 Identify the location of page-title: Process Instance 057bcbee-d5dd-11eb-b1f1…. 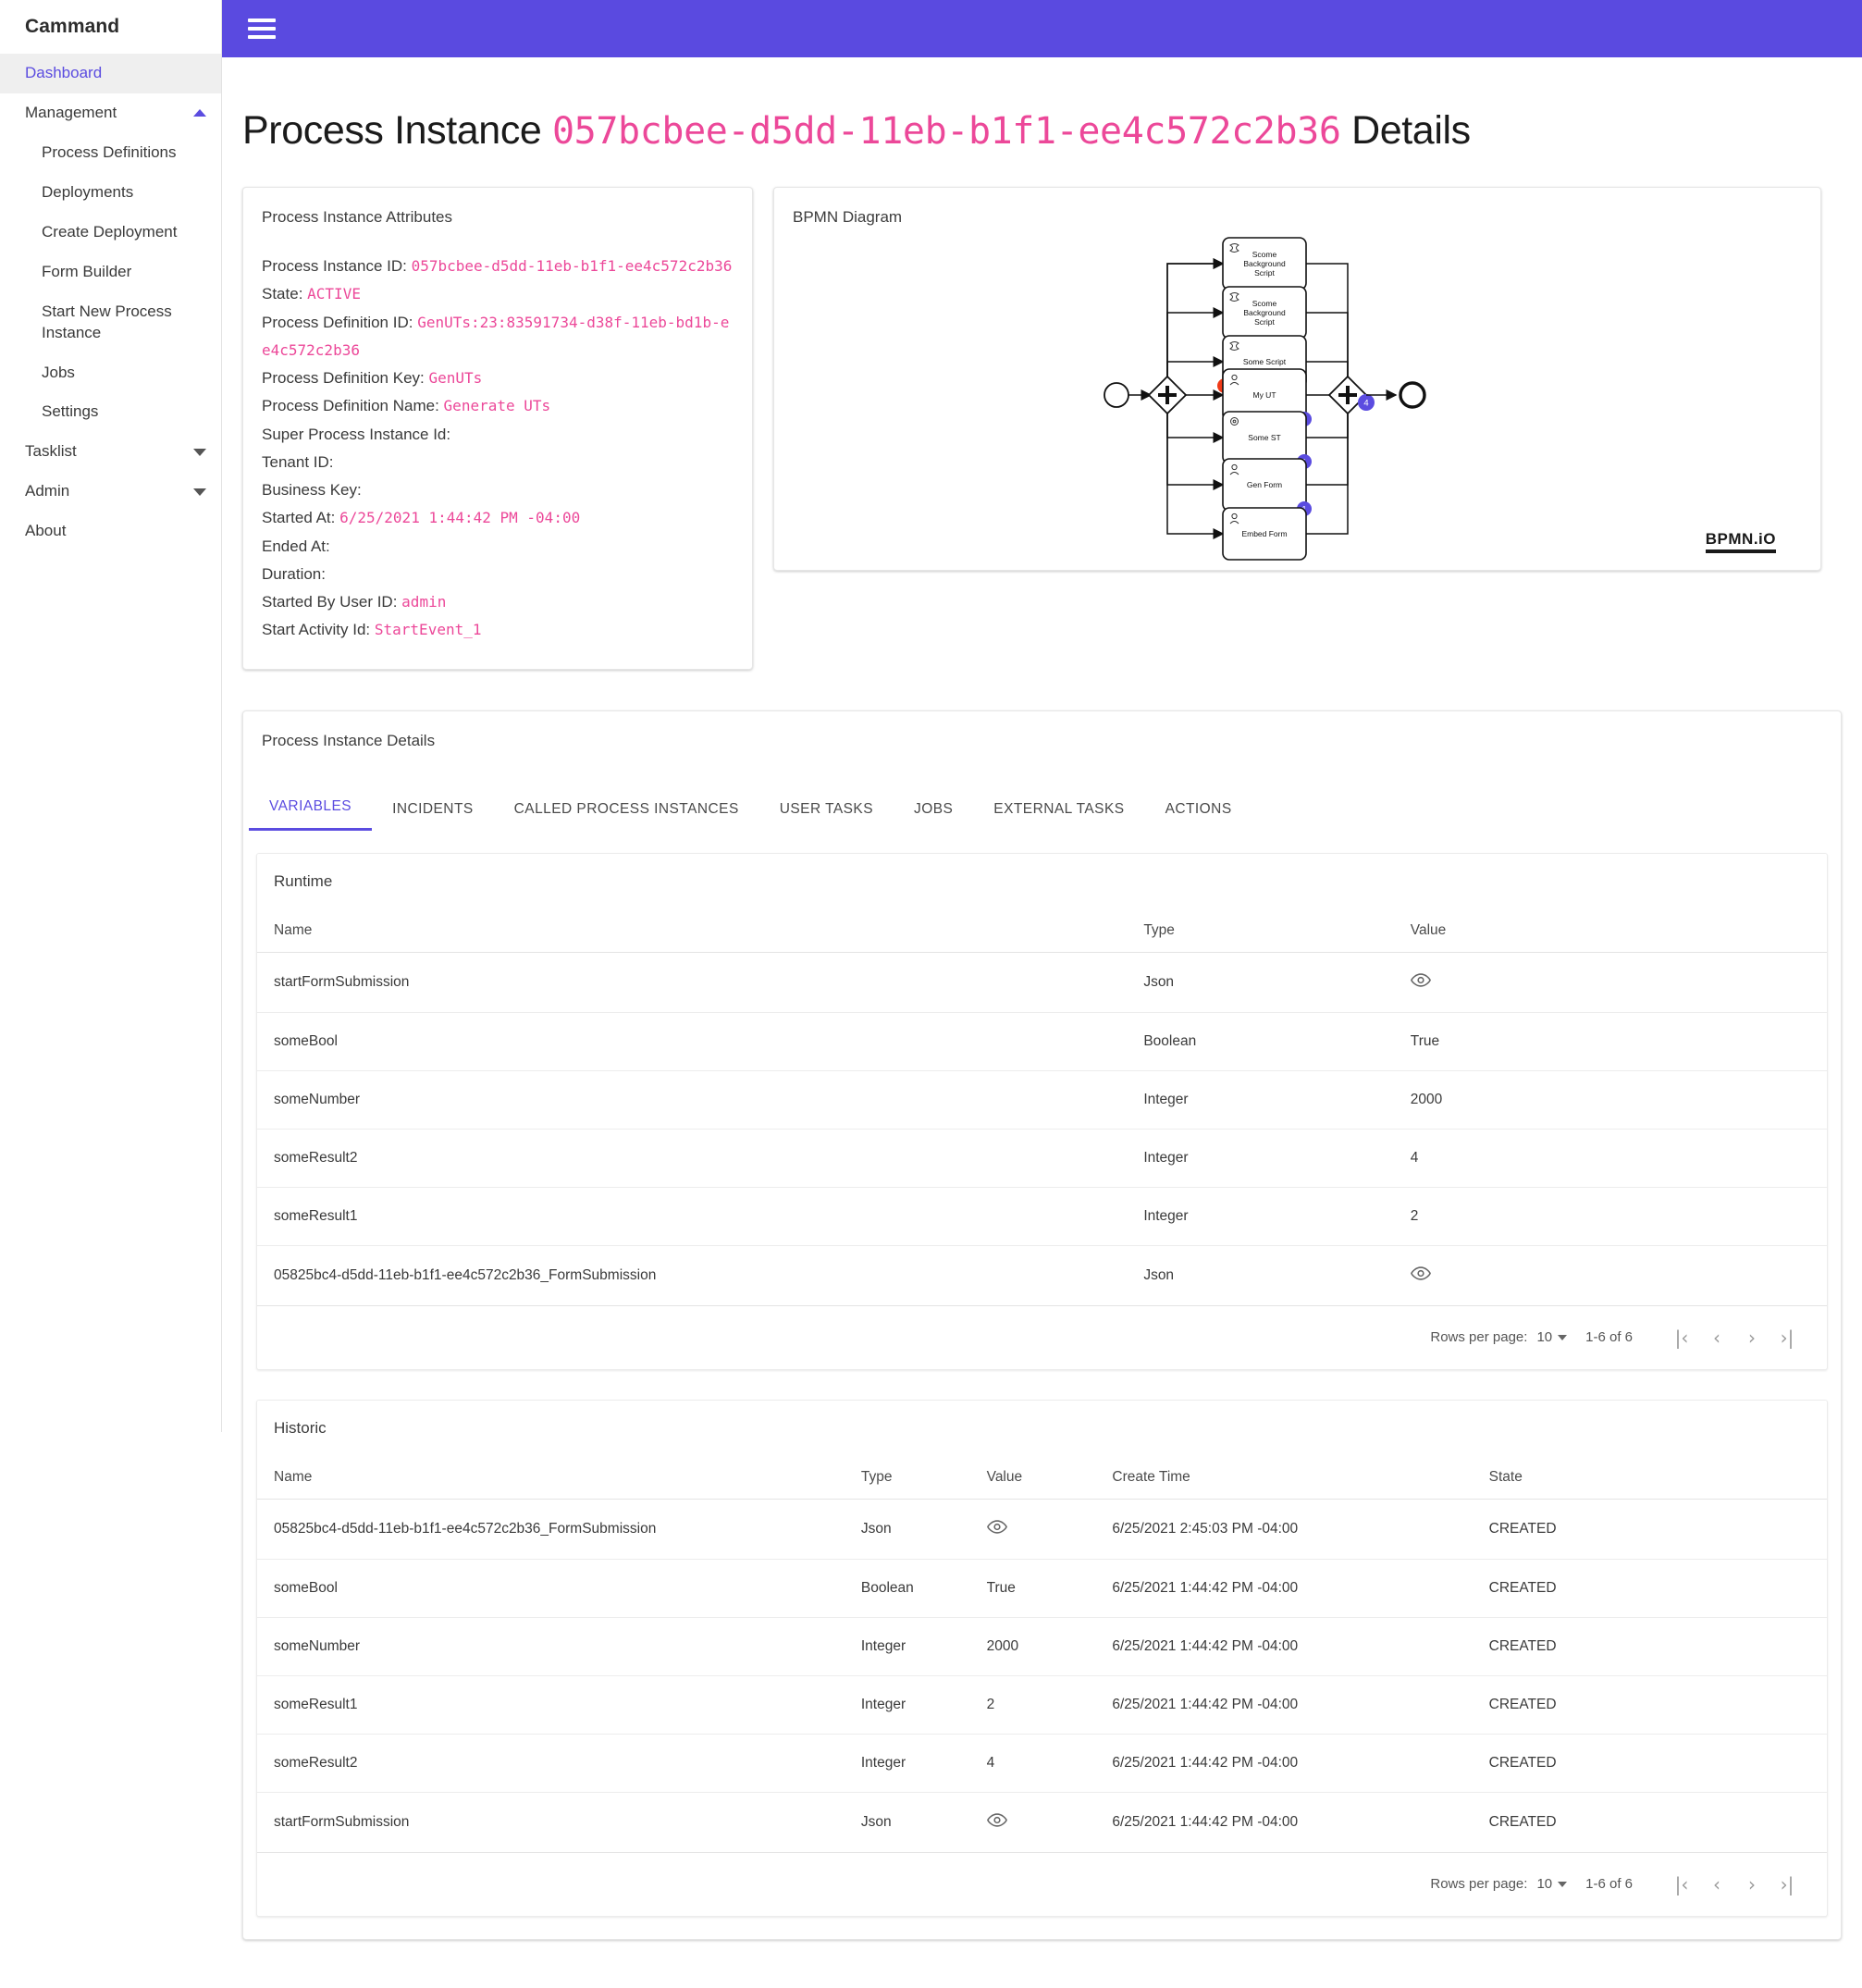
(1052, 131).